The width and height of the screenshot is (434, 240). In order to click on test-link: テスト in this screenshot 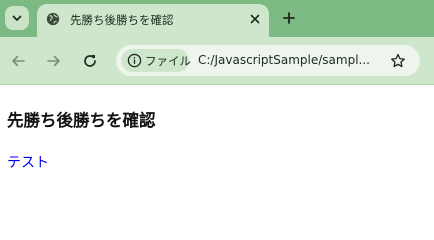, I will do `click(28, 162)`.